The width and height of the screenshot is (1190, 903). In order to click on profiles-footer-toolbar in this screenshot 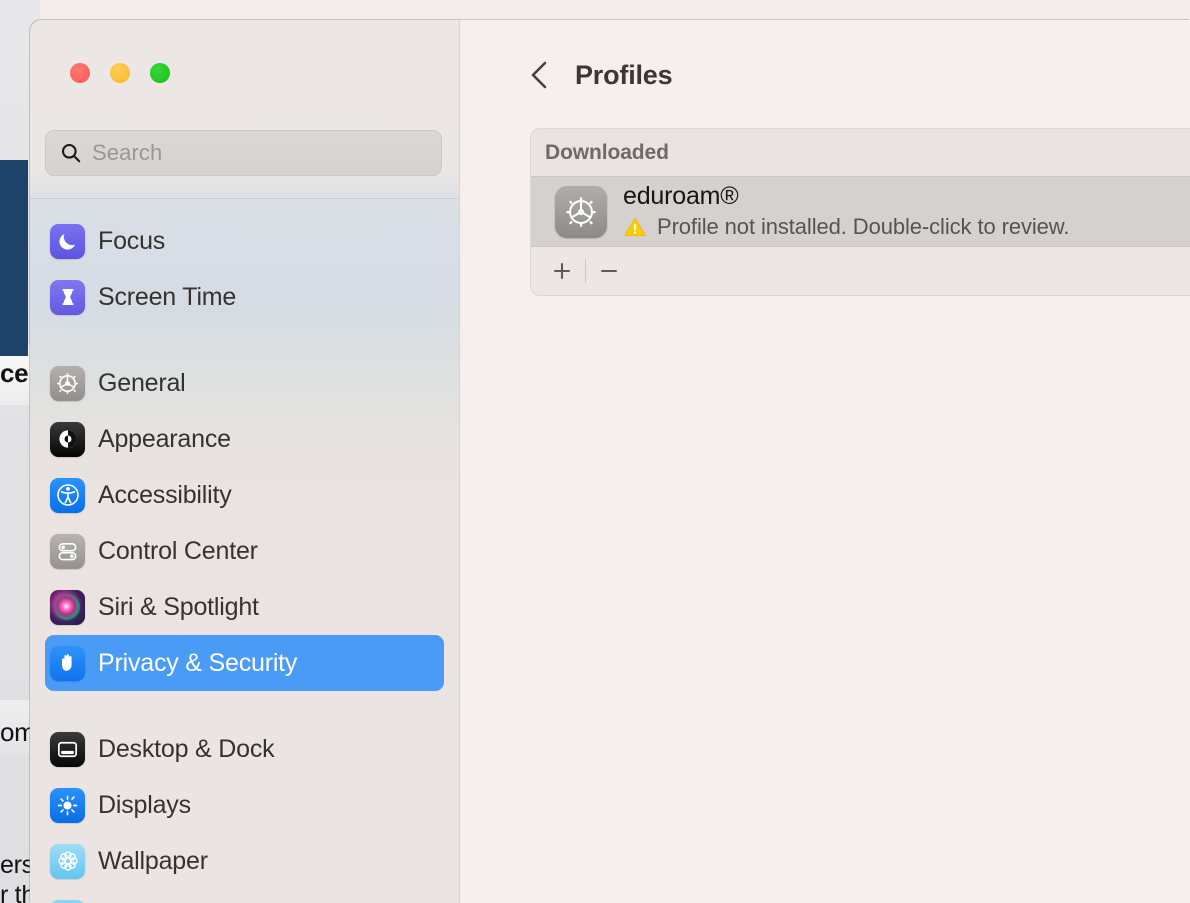, I will do `click(860, 271)`.